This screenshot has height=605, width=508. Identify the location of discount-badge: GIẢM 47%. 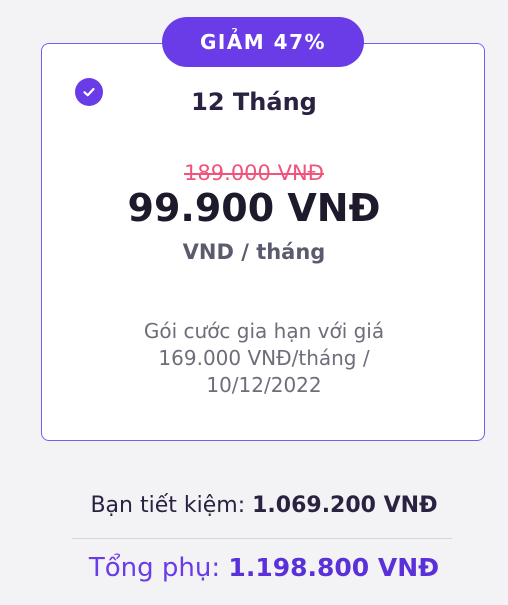
(263, 42).